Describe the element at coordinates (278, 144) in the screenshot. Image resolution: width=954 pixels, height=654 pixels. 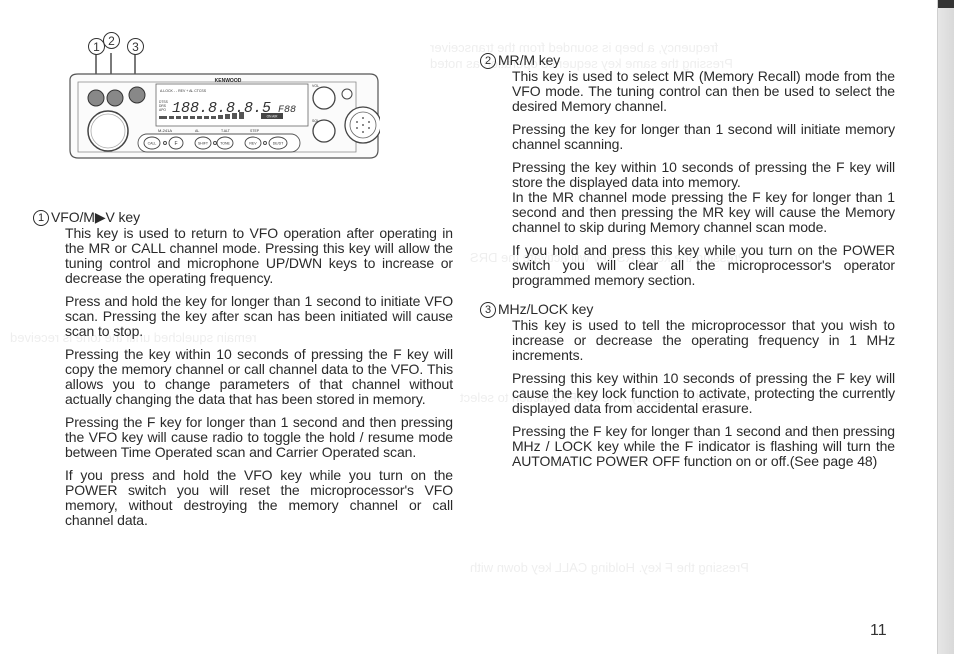
I see `svg-text: DE/DT` at that location.